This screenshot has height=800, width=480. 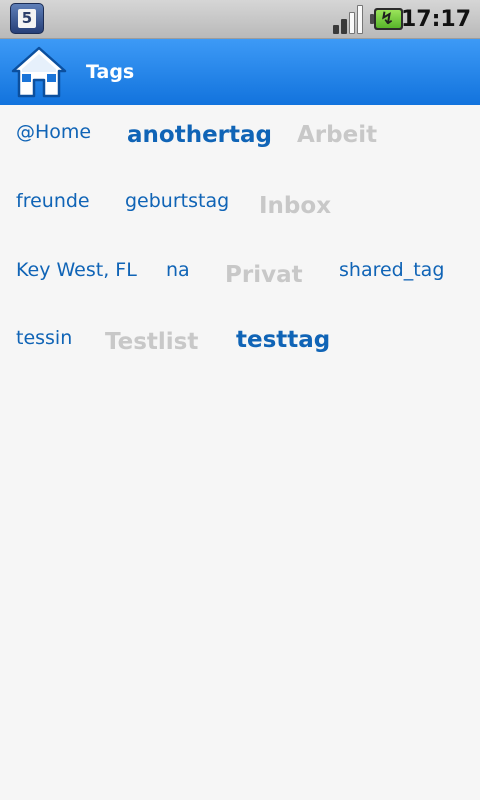 What do you see at coordinates (387, 19) in the screenshot?
I see `battery-charging-icon: ↯` at bounding box center [387, 19].